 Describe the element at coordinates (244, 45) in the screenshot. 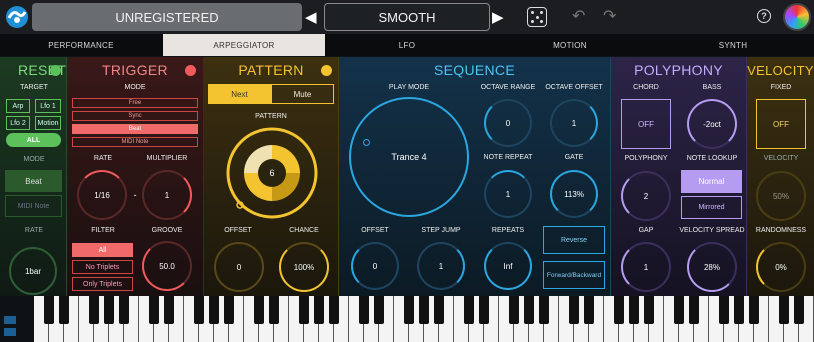

I see `tab-arpeggiator: ARPEGGIATOR` at that location.